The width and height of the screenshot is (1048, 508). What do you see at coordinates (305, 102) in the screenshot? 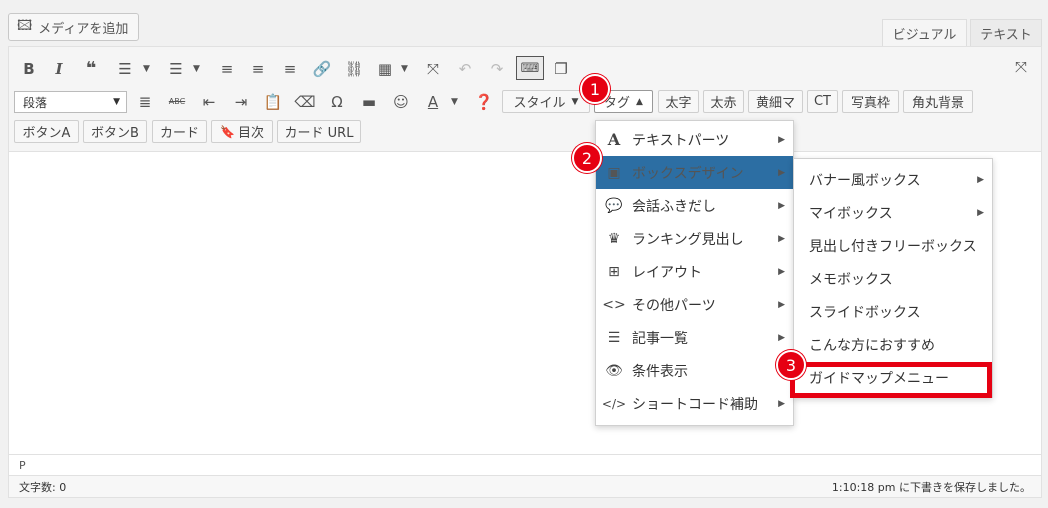
I see `eraser-icon: ⌫` at bounding box center [305, 102].